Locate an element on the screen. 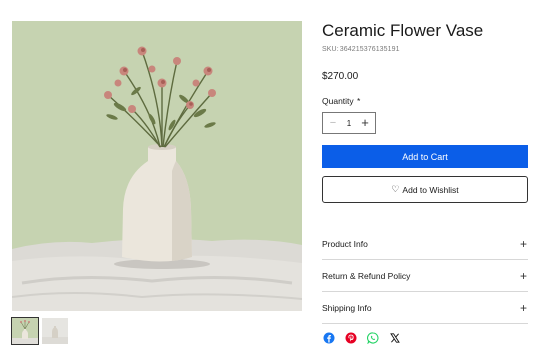 The height and width of the screenshot is (360, 540). sku-label: SKU: is located at coordinates (330, 49).